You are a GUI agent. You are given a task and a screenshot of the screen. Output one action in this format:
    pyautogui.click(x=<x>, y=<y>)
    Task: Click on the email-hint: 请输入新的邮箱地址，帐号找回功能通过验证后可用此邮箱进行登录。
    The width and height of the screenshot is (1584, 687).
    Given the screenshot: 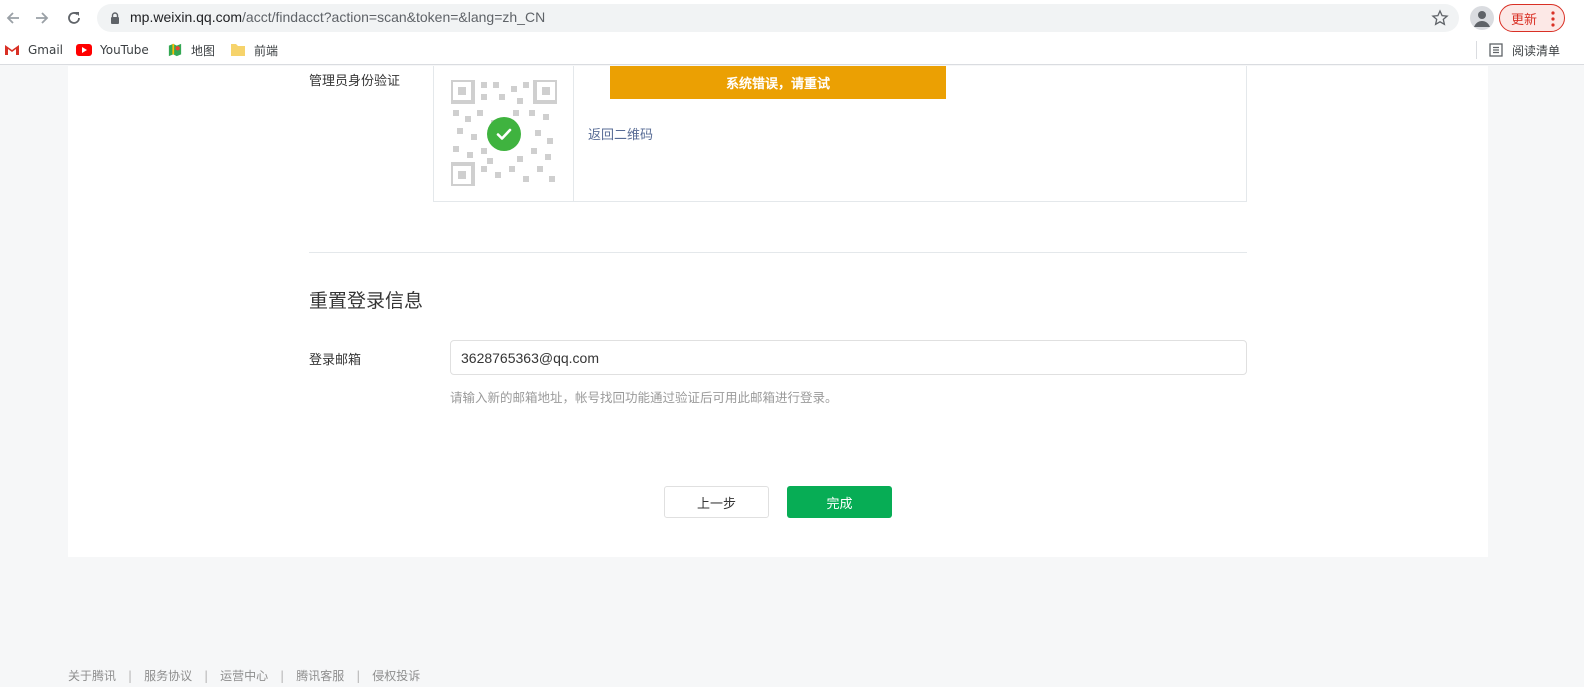 What is the action you would take?
    pyautogui.click(x=644, y=397)
    